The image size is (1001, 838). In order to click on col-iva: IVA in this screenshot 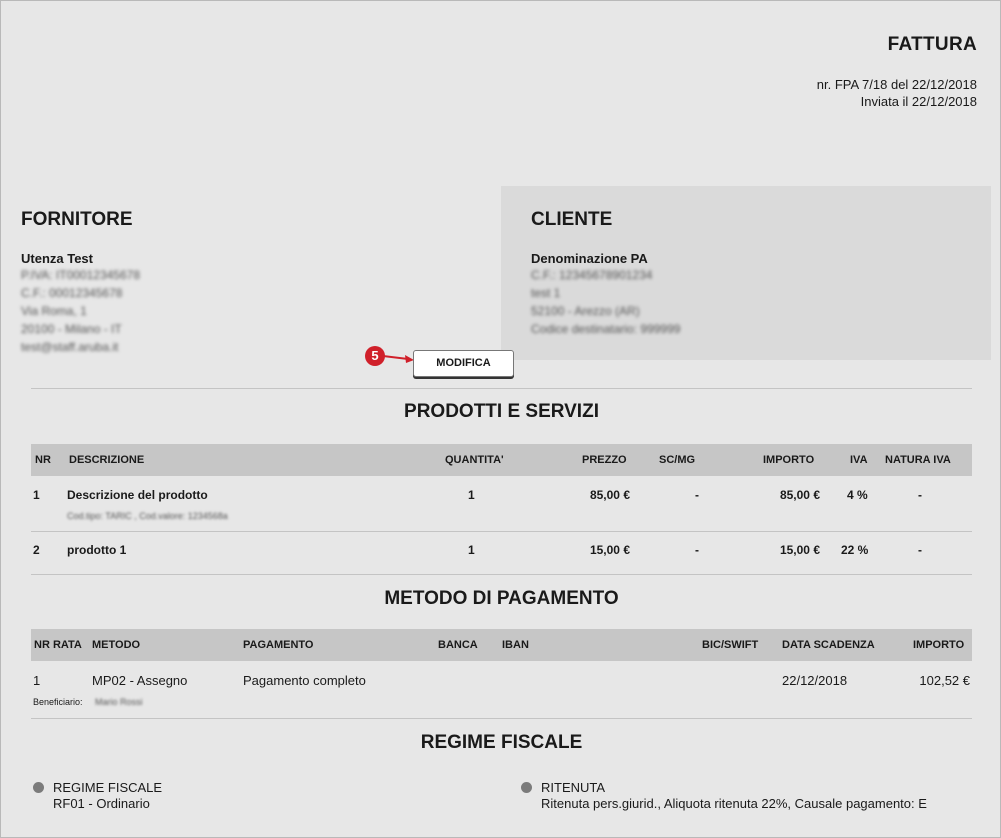, I will do `click(859, 460)`.